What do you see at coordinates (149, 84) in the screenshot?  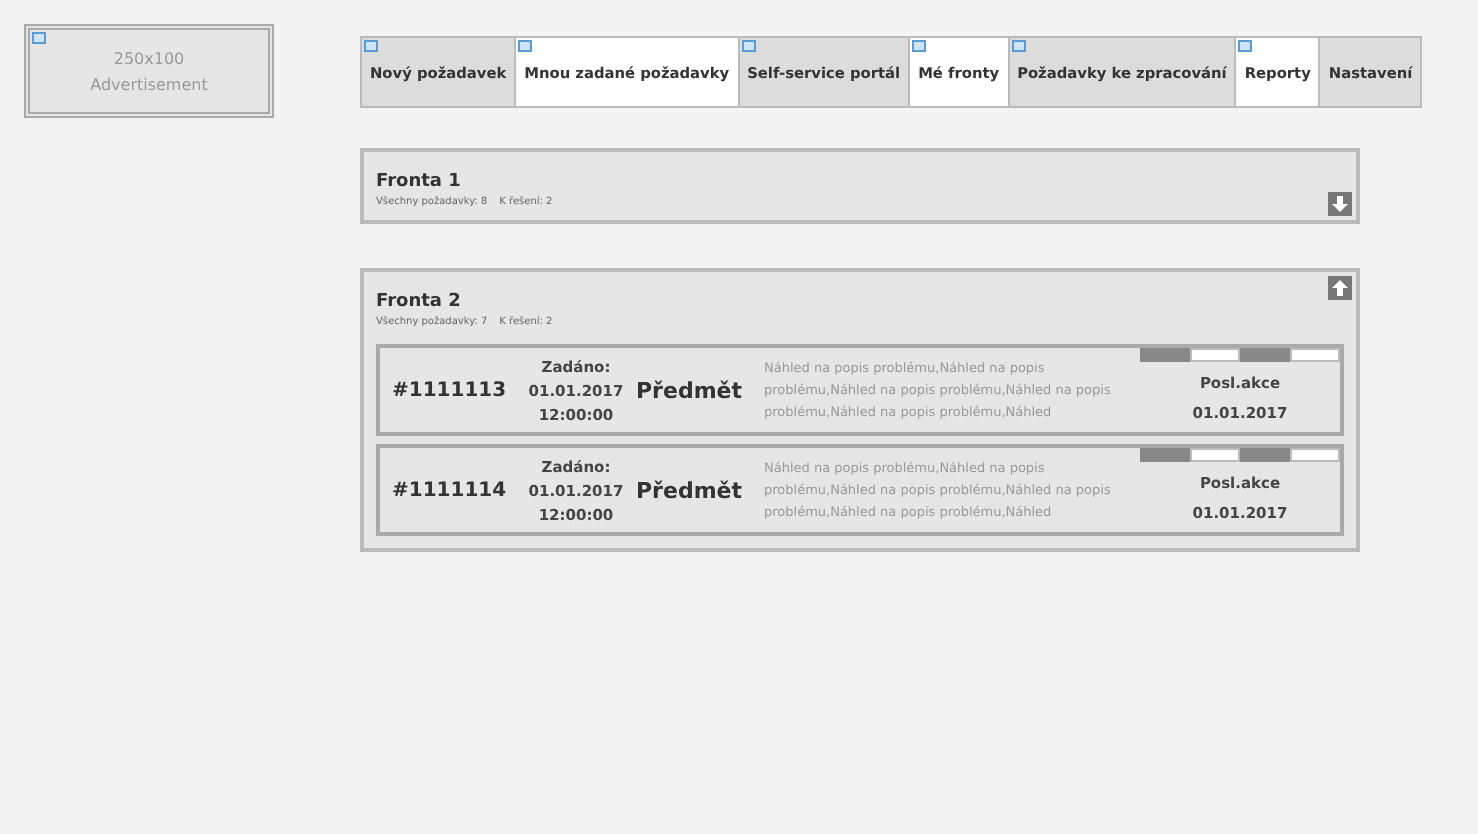 I see `ad-label: Advertisement` at bounding box center [149, 84].